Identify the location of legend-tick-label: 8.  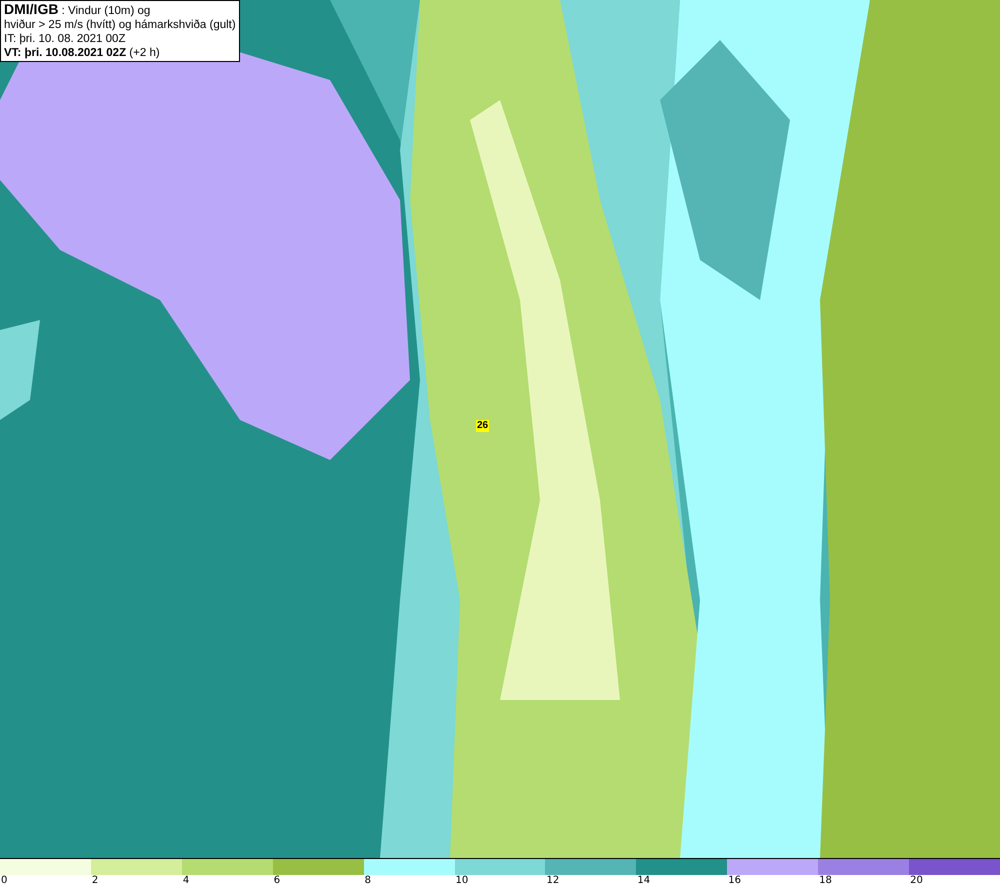
(367, 881).